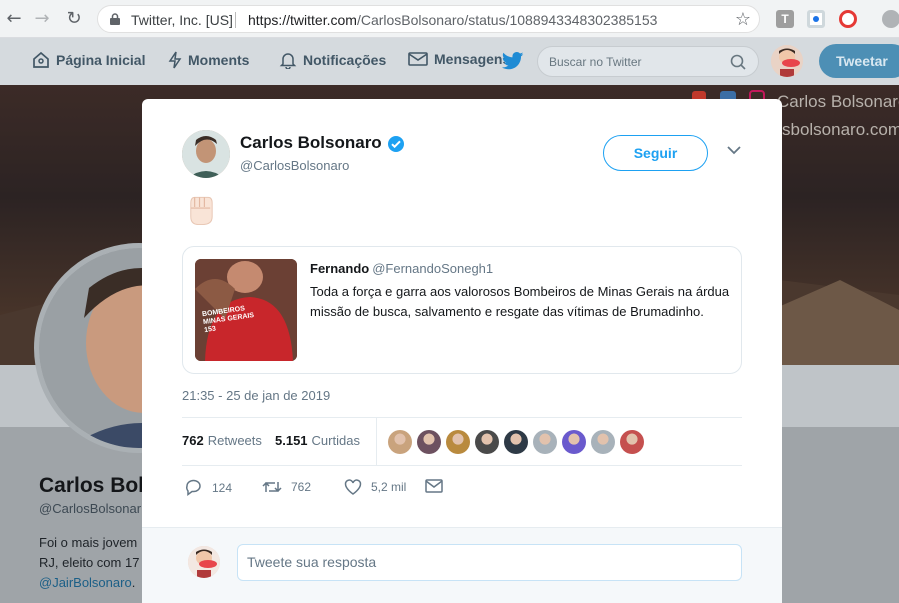 The height and width of the screenshot is (603, 899). Describe the element at coordinates (389, 487) in the screenshot. I see `like-count: 5,2 mil` at that location.